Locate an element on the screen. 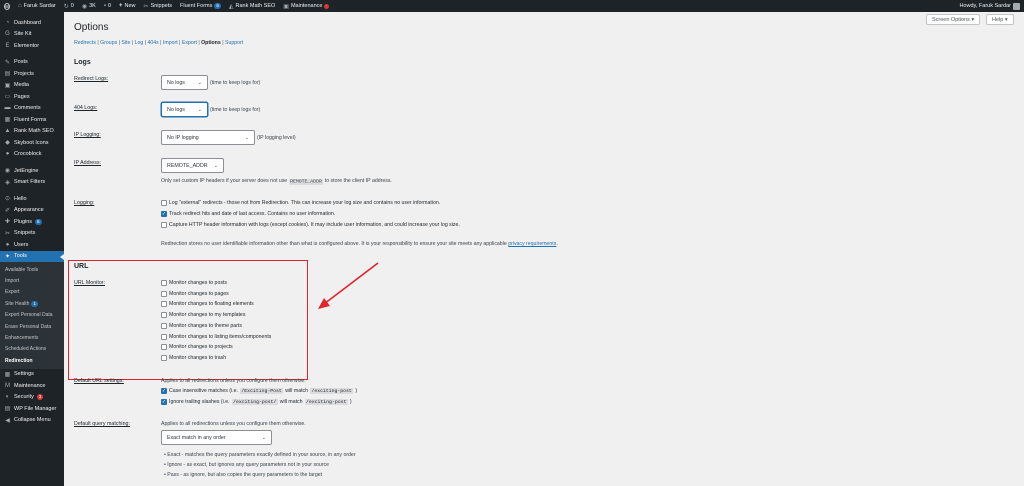  comments-menu: ▪ 0 is located at coordinates (107, 6).